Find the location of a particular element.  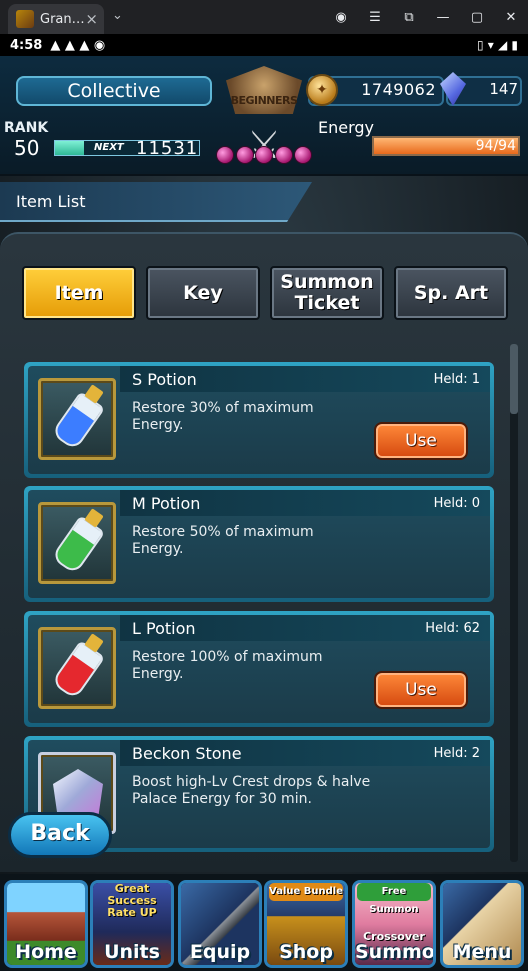

nav-promo: Great Success Rate UP is located at coordinates (132, 900).